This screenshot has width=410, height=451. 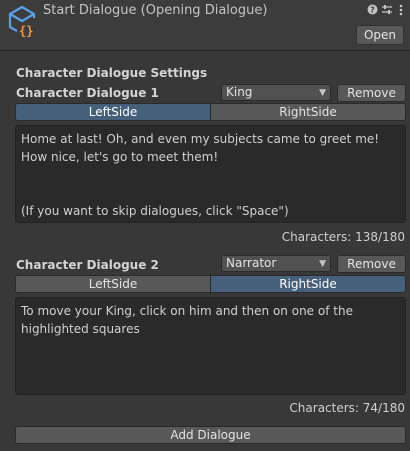 What do you see at coordinates (251, 263) in the screenshot?
I see `dialogue-2-character-value: Narrator` at bounding box center [251, 263].